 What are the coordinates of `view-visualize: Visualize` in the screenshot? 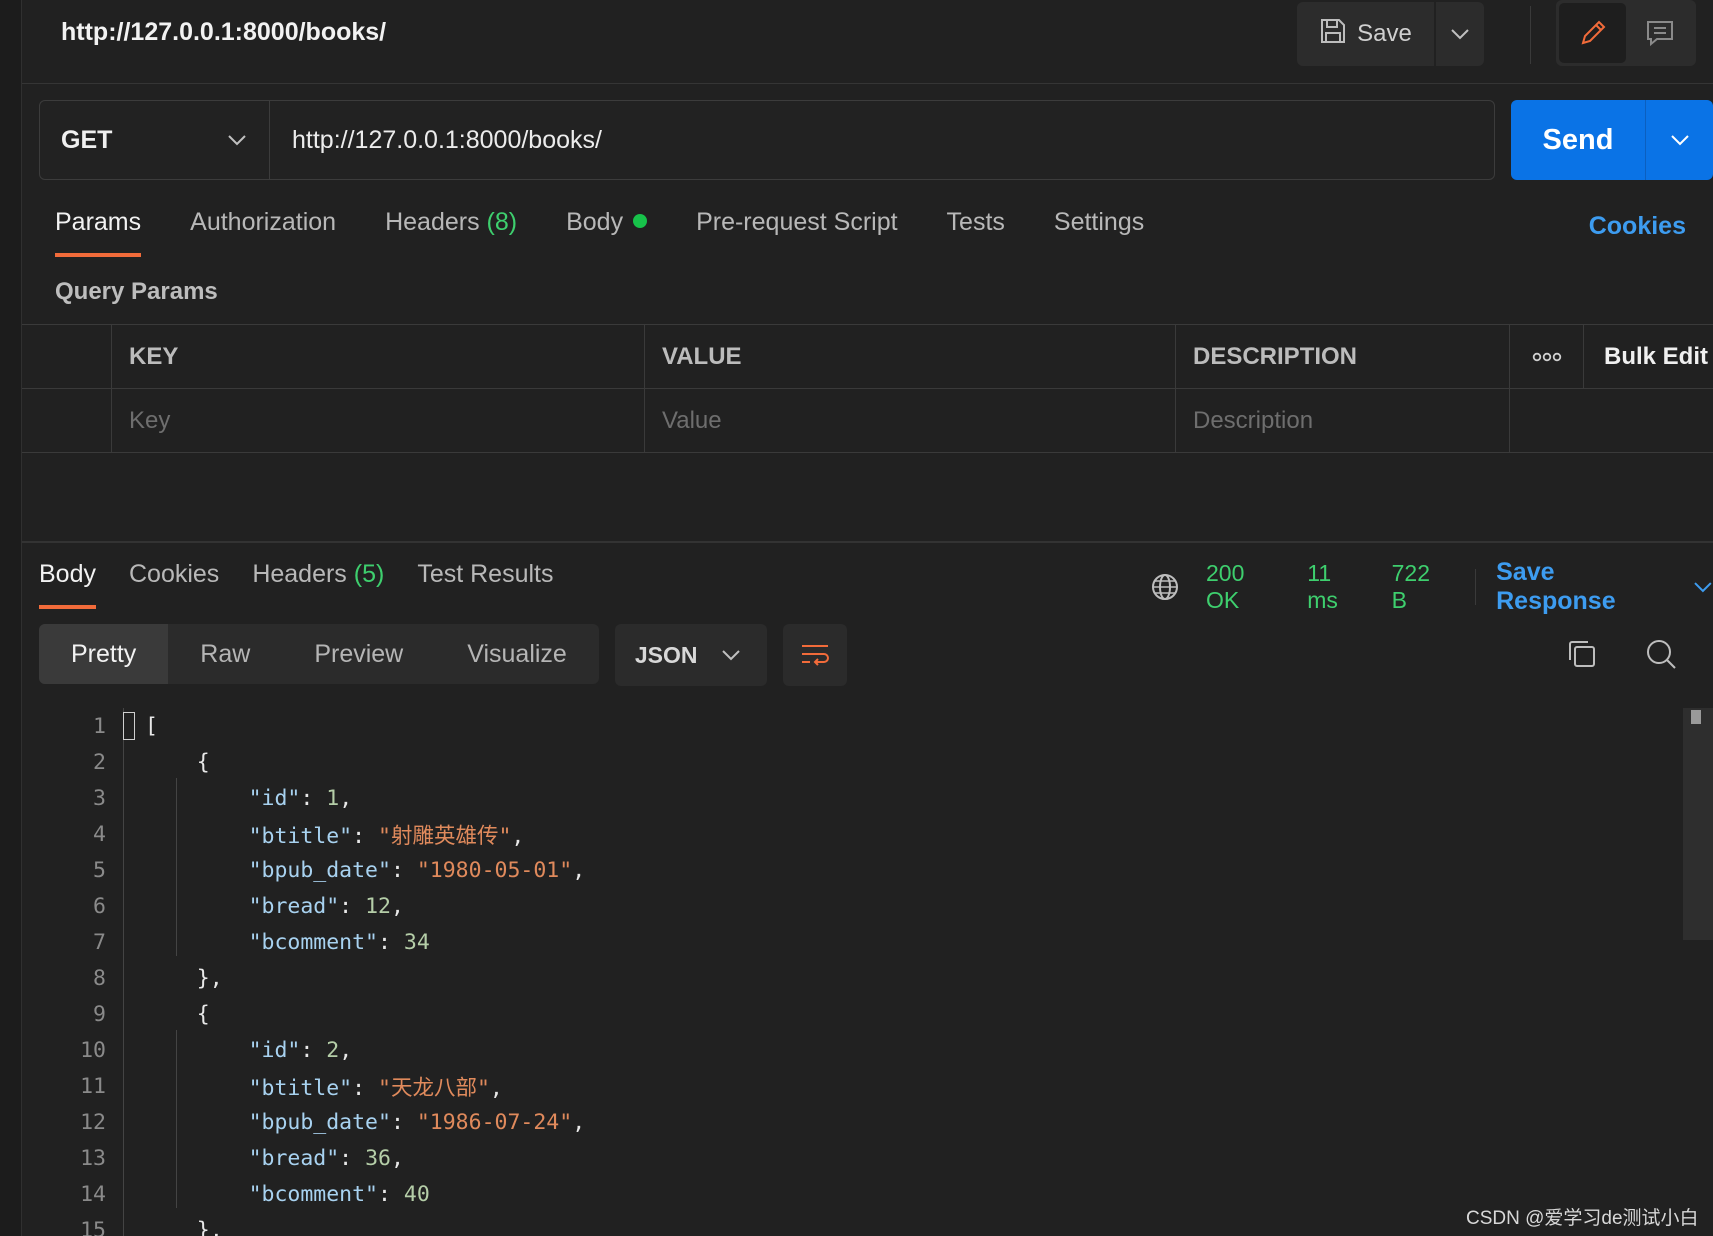 It's located at (517, 654).